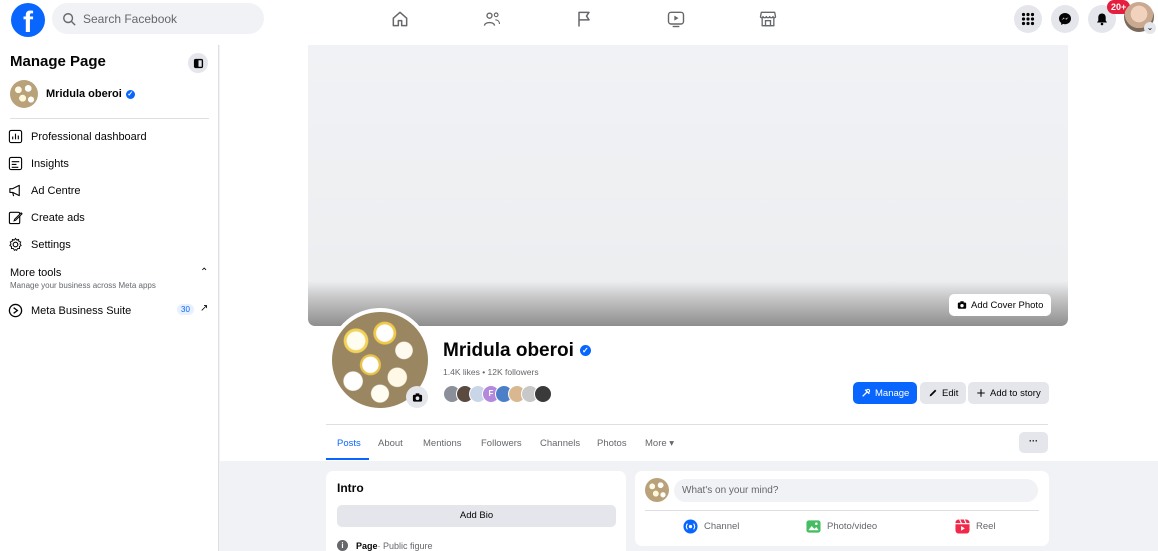 This screenshot has width=1158, height=551. Describe the element at coordinates (885, 393) in the screenshot. I see `manage-button: Manage` at that location.